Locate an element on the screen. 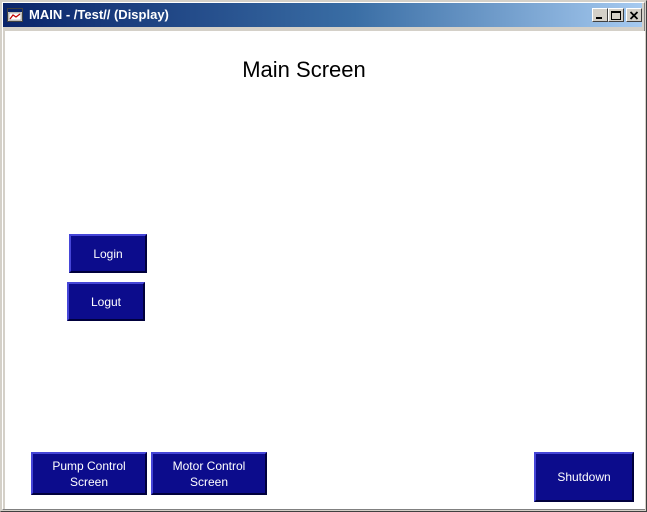 This screenshot has width=647, height=512. shutdown-button: Shutdown is located at coordinates (584, 477).